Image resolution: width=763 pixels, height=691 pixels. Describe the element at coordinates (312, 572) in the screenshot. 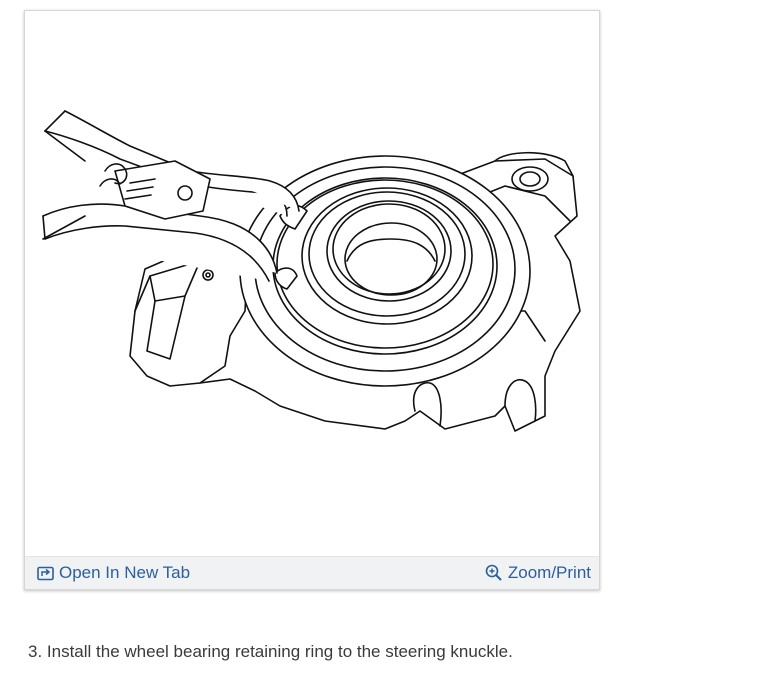

I see `figure-toolbar: Open In New Tab Zoom/Print` at that location.